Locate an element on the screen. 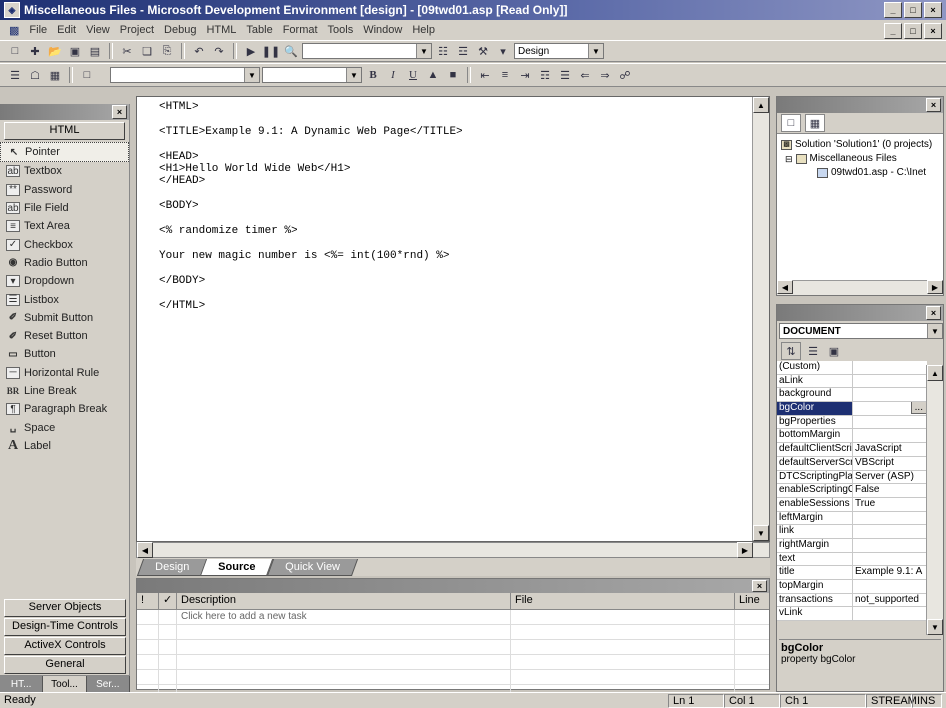 This screenshot has width=946, height=708. menu-help: Help is located at coordinates (423, 30).